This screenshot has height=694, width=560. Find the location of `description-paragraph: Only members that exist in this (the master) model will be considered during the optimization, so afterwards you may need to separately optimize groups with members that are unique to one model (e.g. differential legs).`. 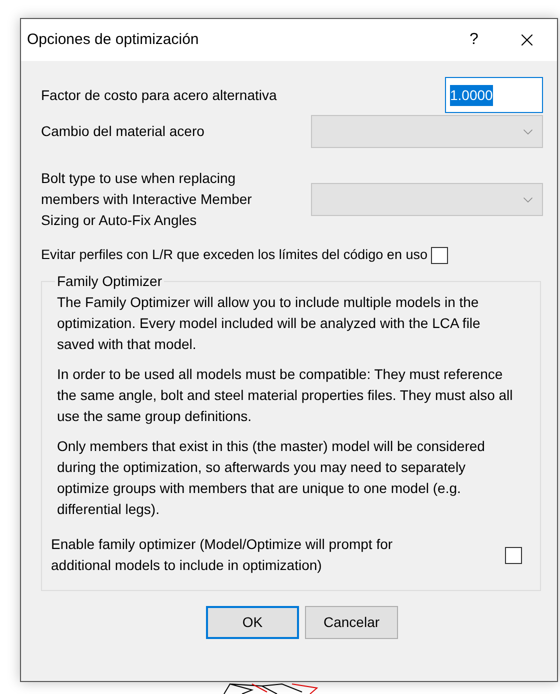

description-paragraph: Only members that exist in this (the master) model will be considered during the optimization, so afterwards you may need to separately optimize groups with members that are unique to one model (e.g. differential legs). is located at coordinates (271, 478).